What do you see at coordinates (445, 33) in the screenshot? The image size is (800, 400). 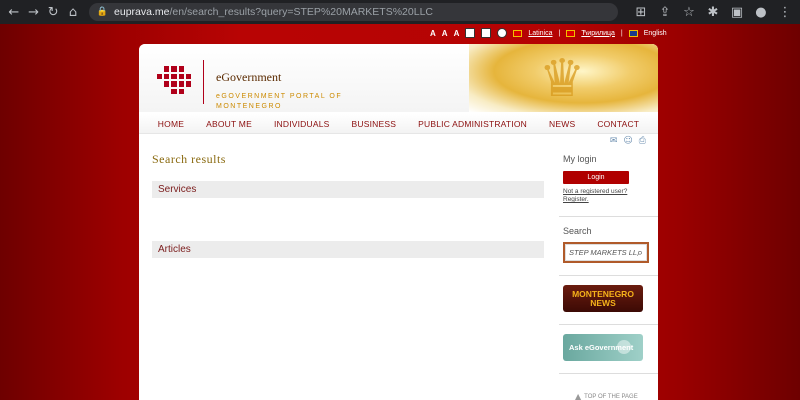 I see `font-medium-button: A` at bounding box center [445, 33].